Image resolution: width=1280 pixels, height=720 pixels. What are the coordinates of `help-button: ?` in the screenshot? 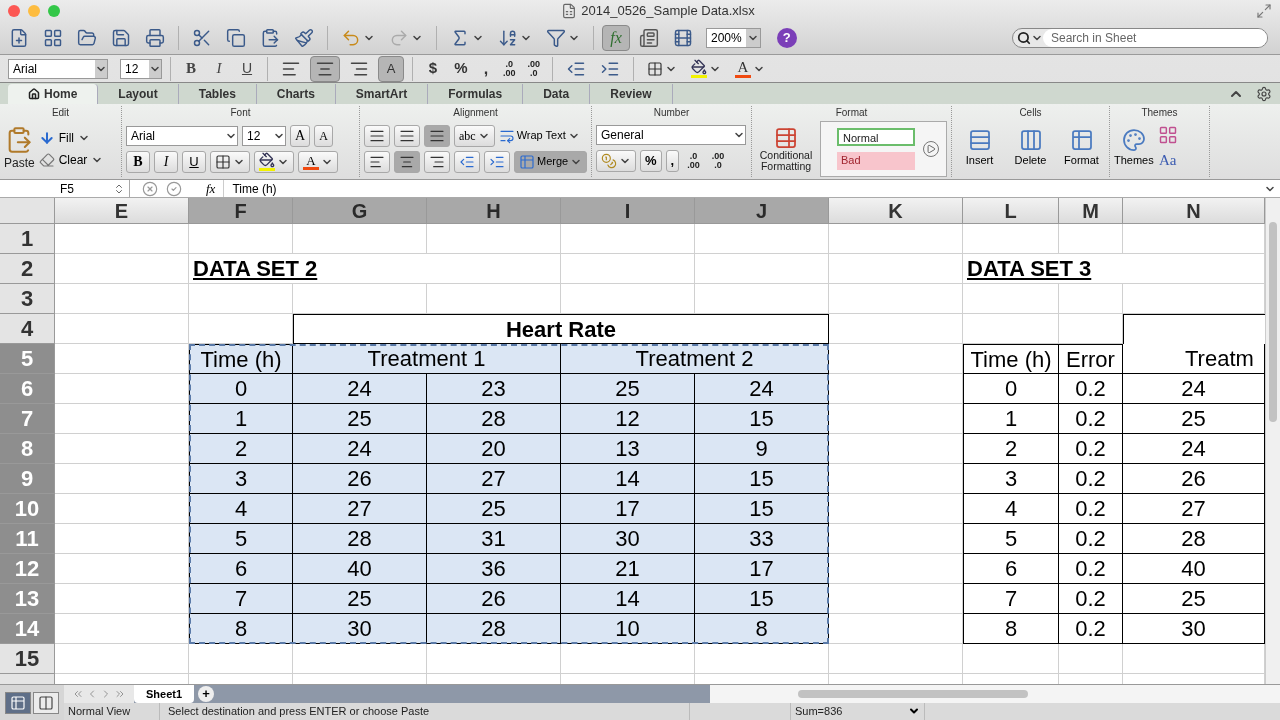 It's located at (786, 38).